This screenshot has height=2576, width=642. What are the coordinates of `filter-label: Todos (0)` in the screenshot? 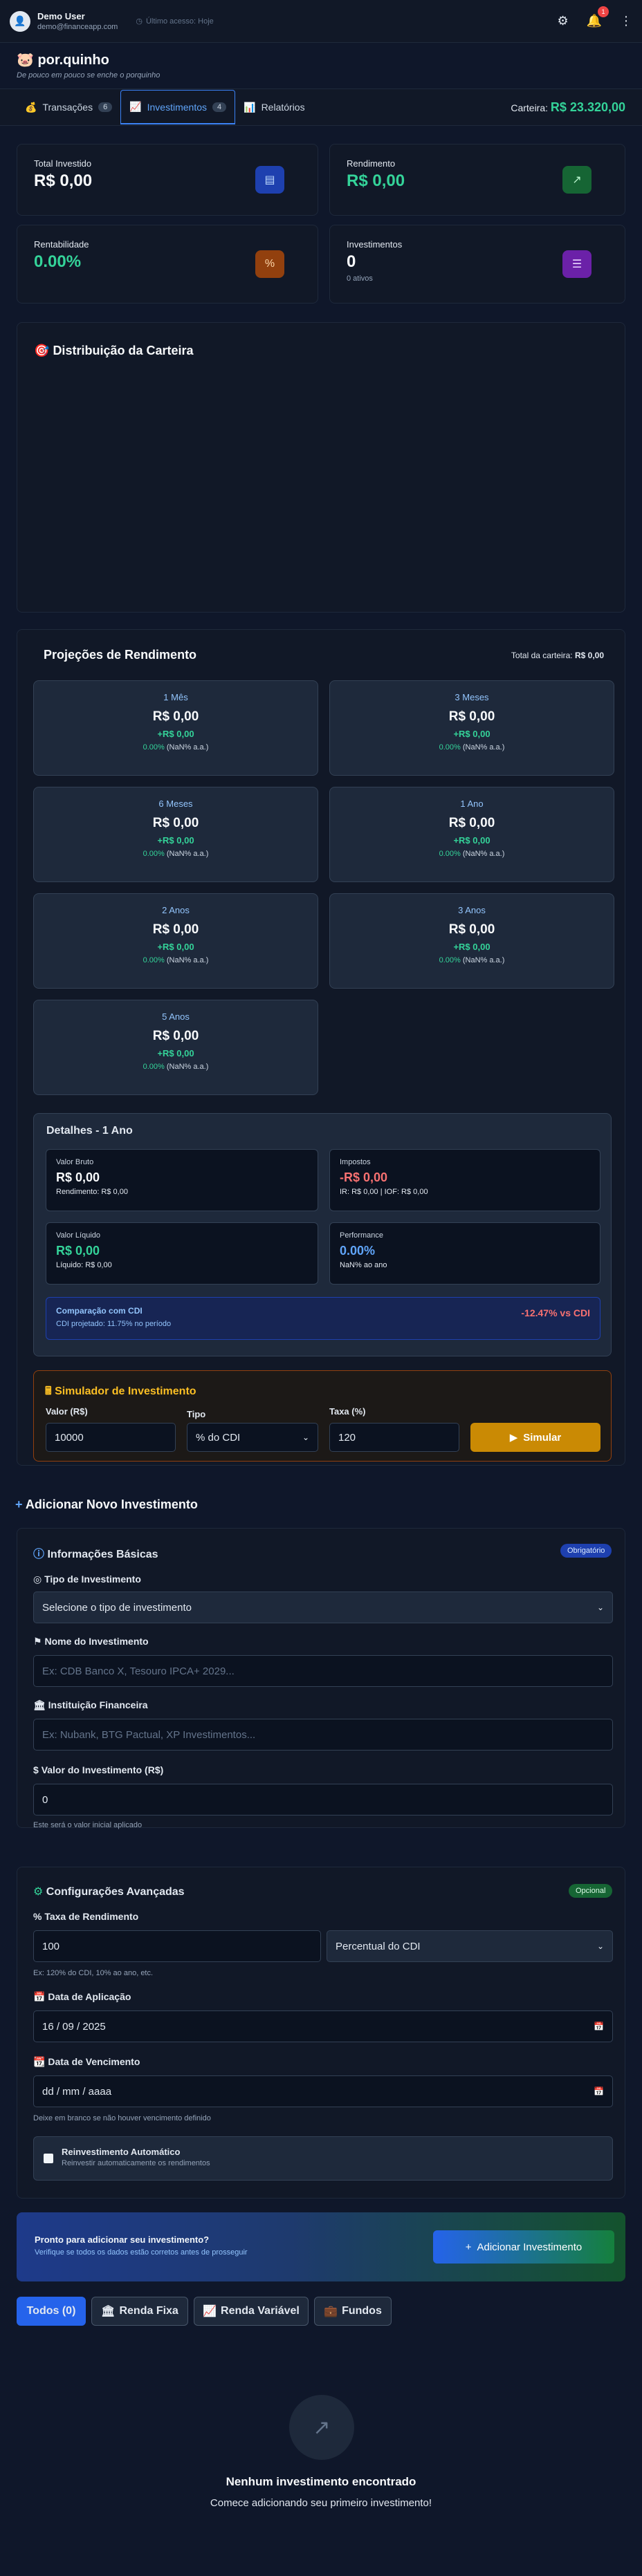 It's located at (51, 2311).